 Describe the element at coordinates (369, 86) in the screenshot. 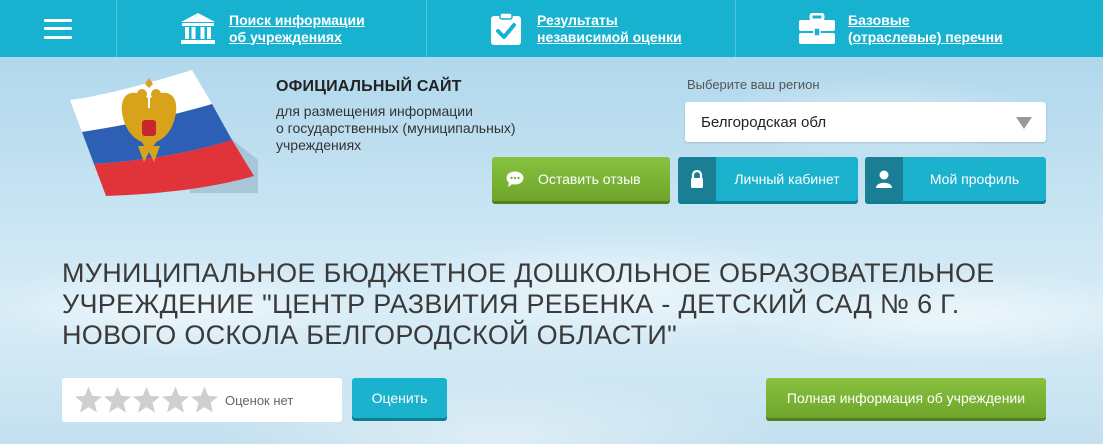

I see `site-title: ОФИЦИАЛЬНЫЙ САЙТ` at that location.